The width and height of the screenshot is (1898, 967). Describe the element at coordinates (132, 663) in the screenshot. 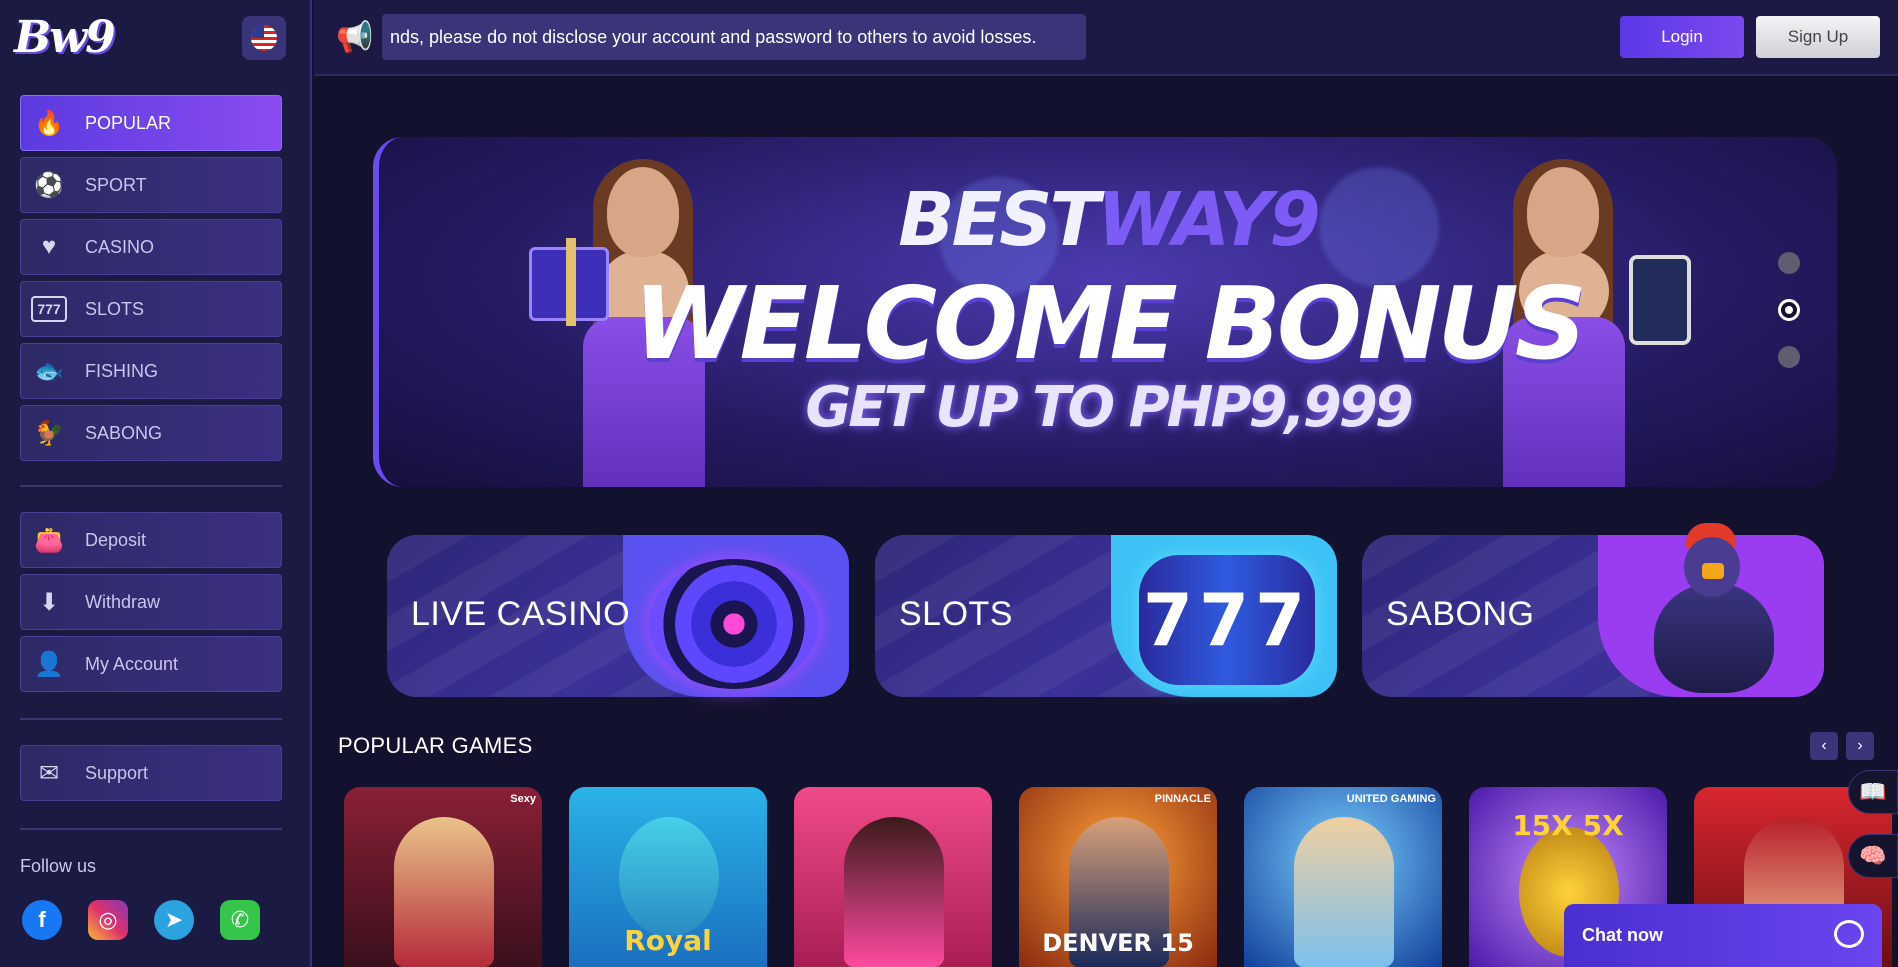

I see `sidebar-item-label: My Account` at that location.